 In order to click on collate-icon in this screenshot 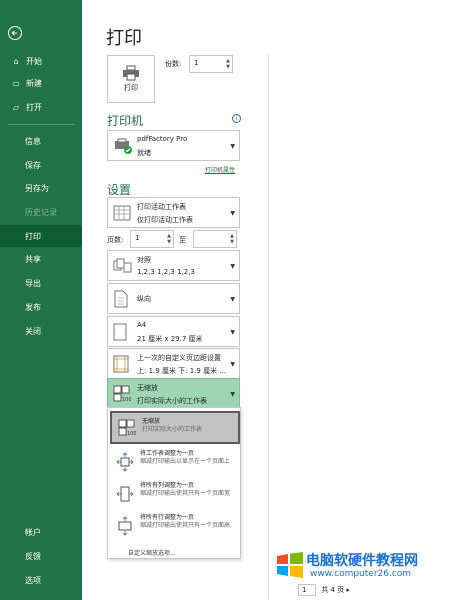, I will do `click(122, 265)`.